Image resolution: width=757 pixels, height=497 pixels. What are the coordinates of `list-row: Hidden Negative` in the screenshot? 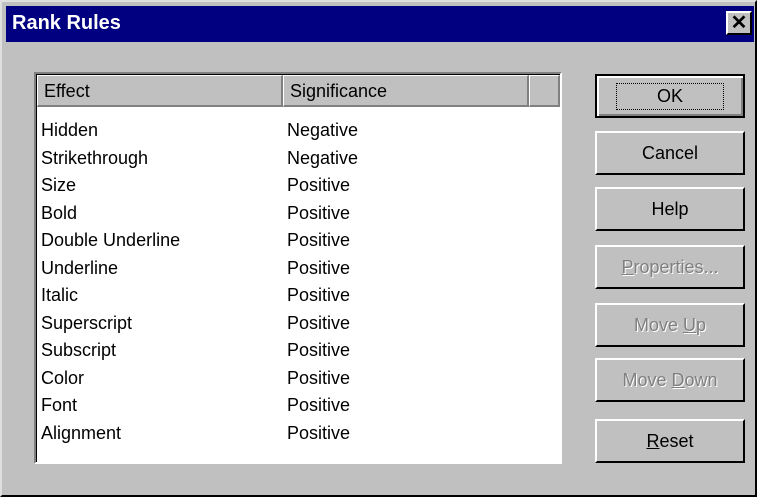 It's located at (287, 131).